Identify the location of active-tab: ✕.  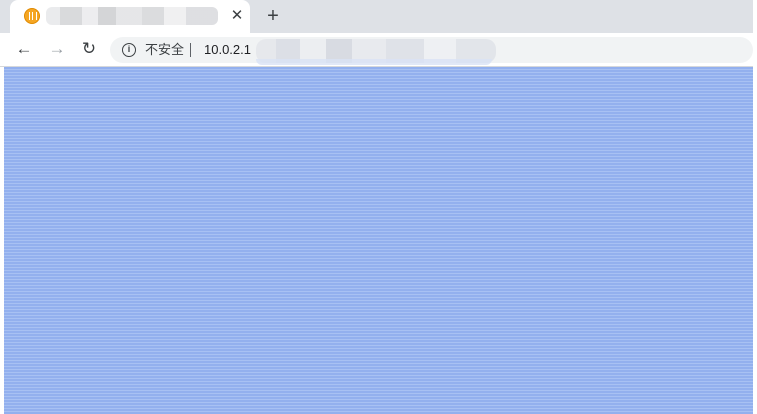
(130, 16).